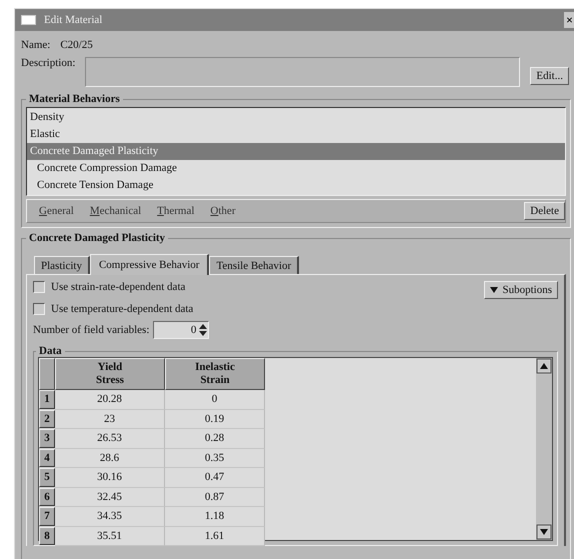 The image size is (574, 559). I want to click on row-number: 7, so click(47, 516).